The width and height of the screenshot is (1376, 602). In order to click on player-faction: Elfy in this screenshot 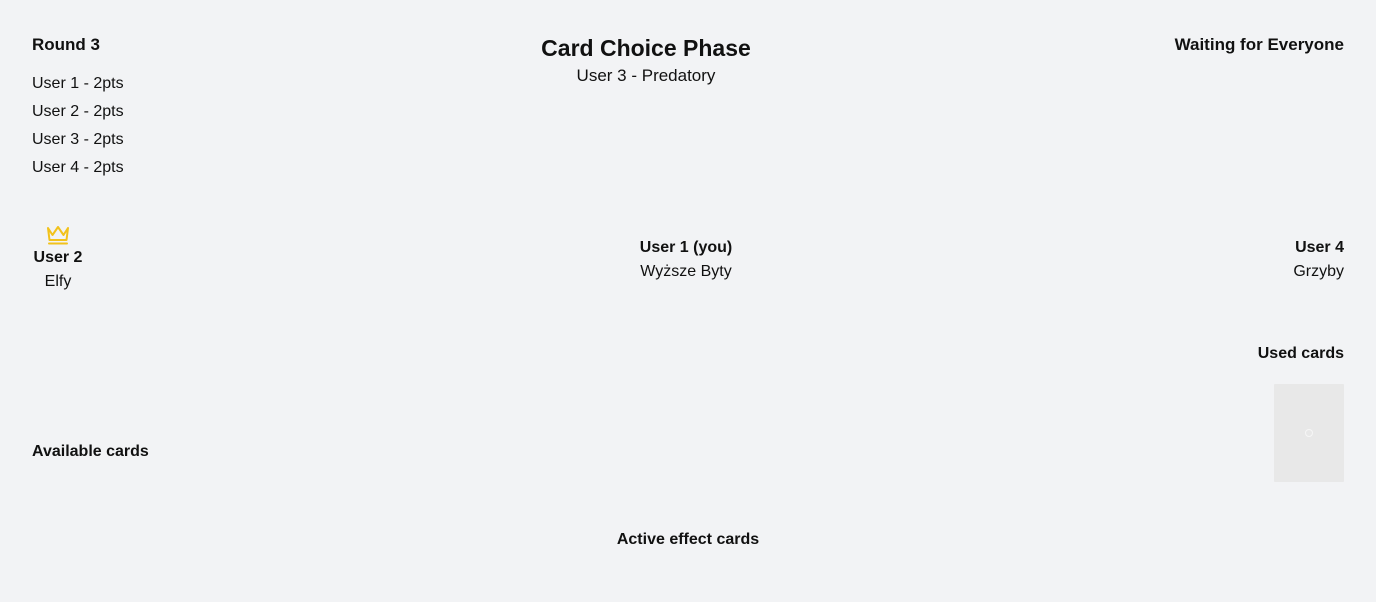, I will do `click(58, 281)`.